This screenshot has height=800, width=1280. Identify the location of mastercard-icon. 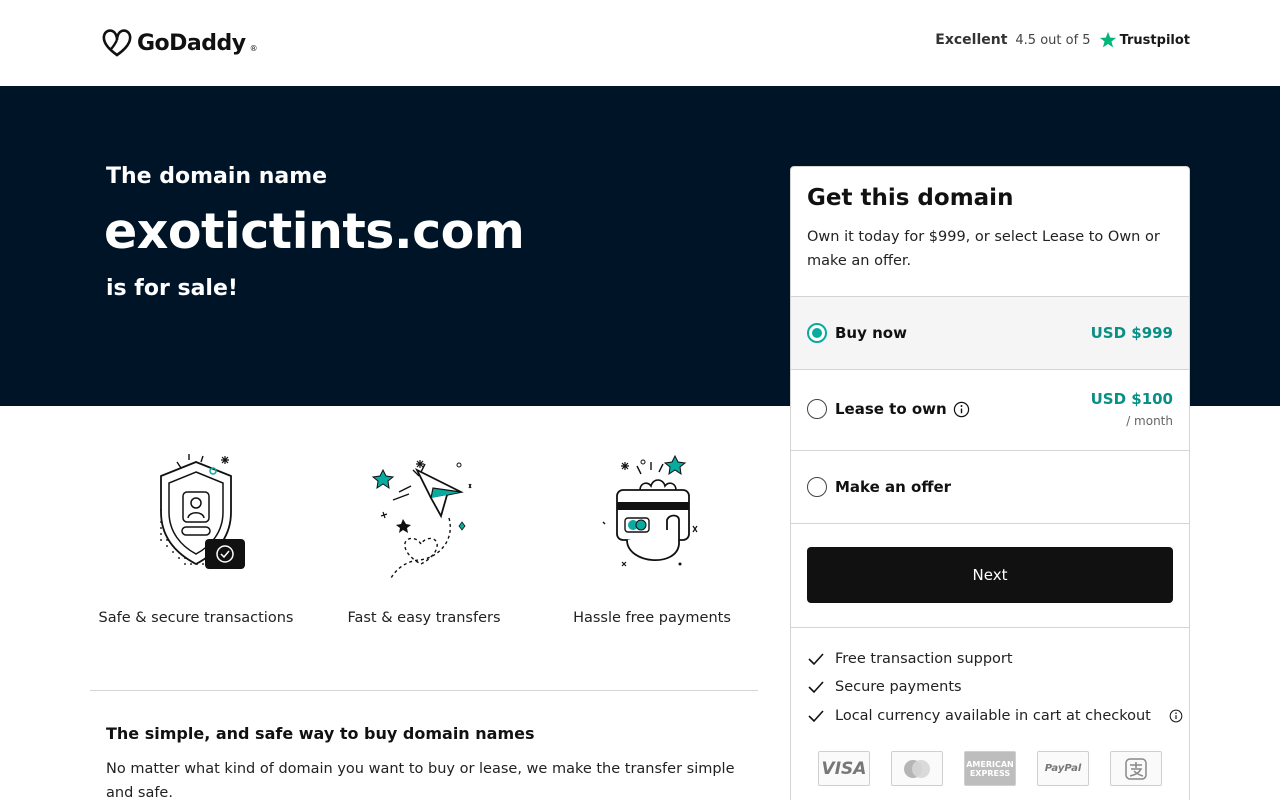
(917, 768).